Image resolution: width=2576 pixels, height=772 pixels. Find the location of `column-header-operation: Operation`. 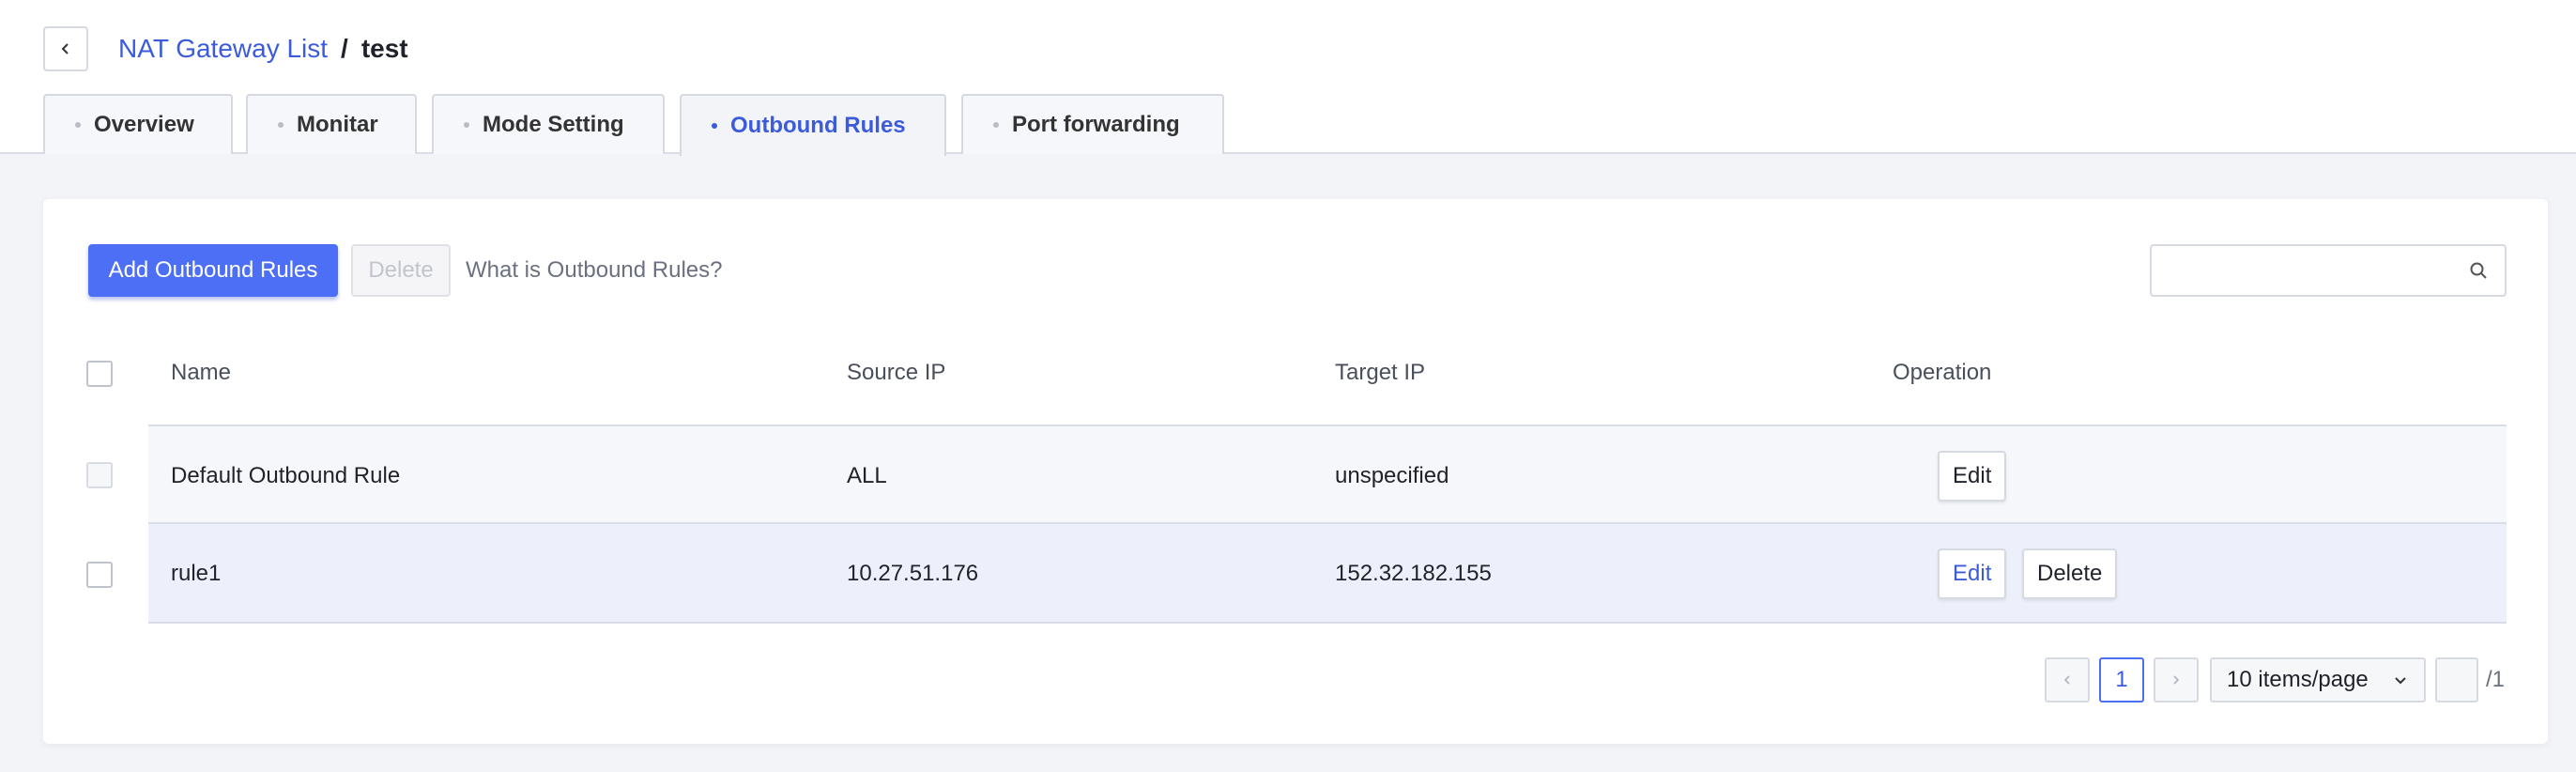

column-header-operation: Operation is located at coordinates (1943, 372).